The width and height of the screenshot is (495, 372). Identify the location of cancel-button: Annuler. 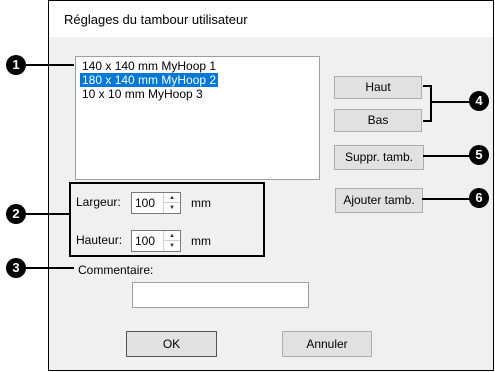
(327, 344).